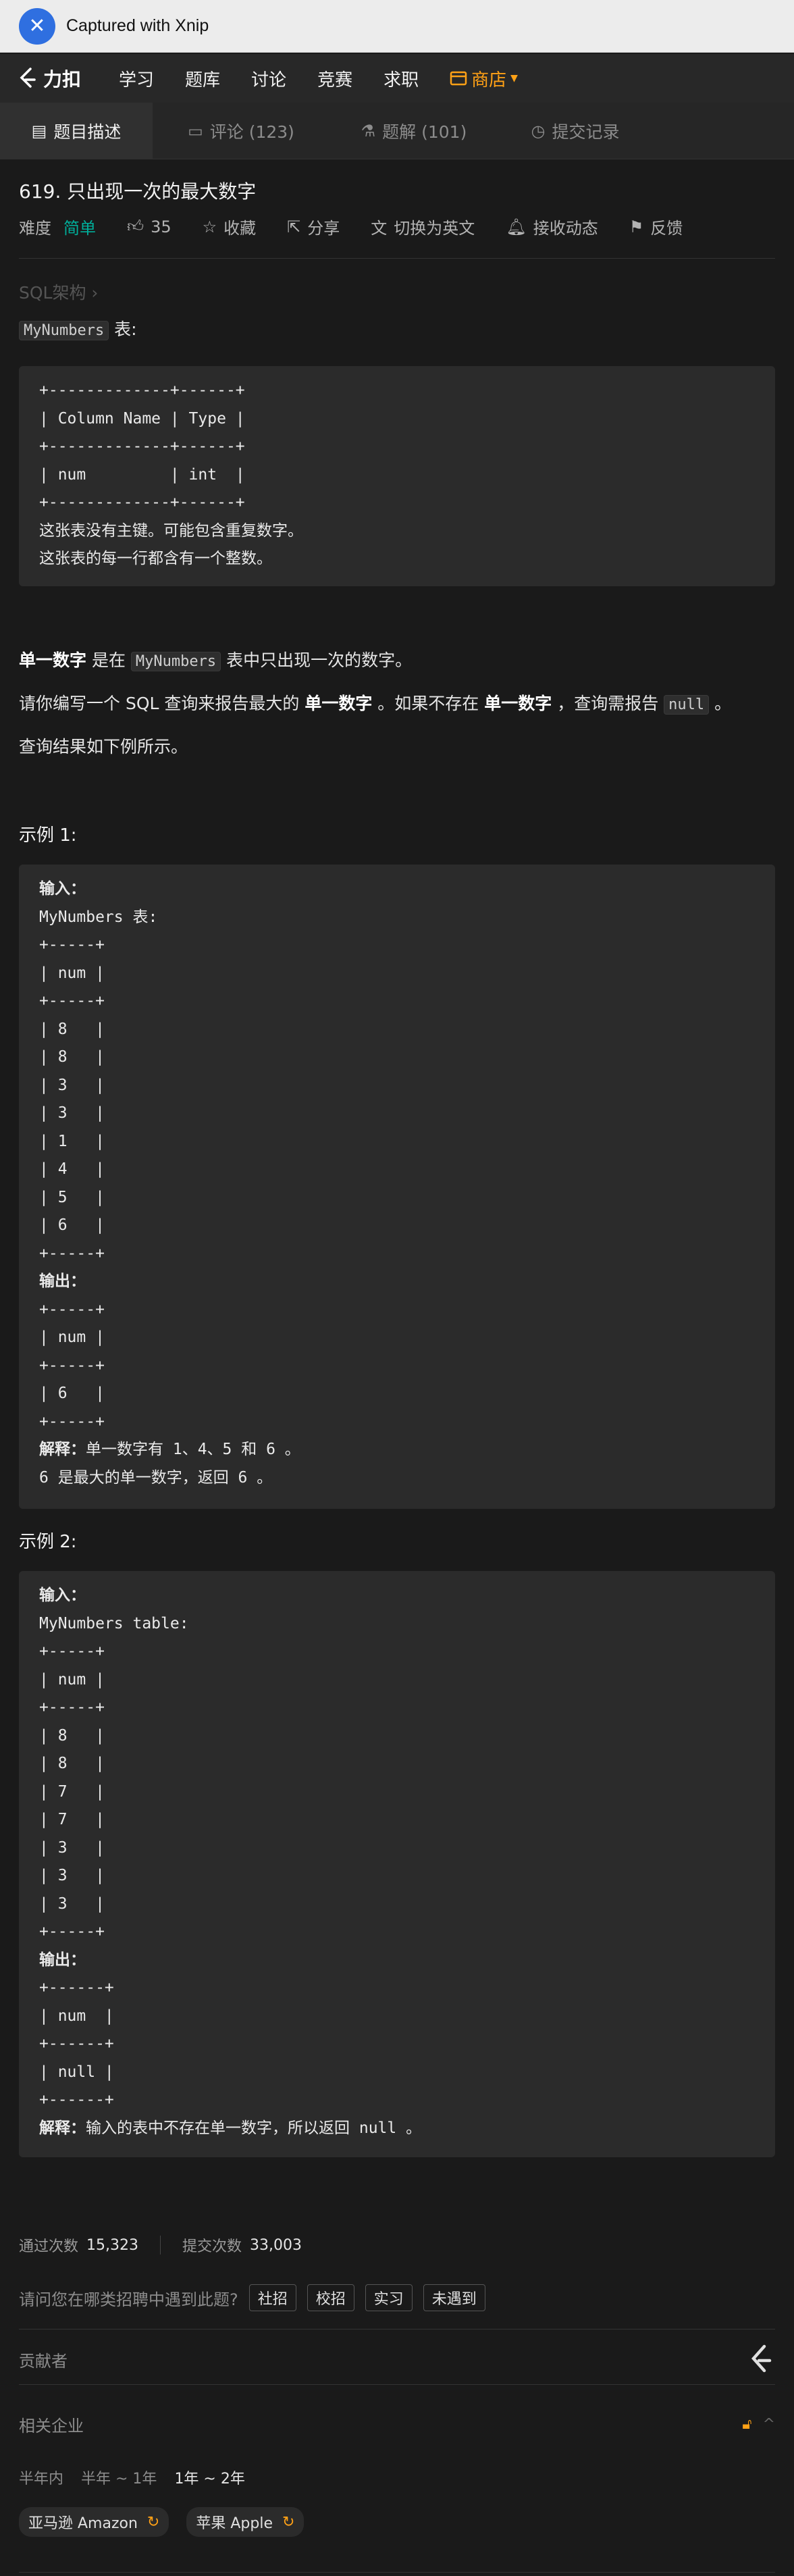  I want to click on company-apple: 苹果 Apple ↻, so click(245, 2522).